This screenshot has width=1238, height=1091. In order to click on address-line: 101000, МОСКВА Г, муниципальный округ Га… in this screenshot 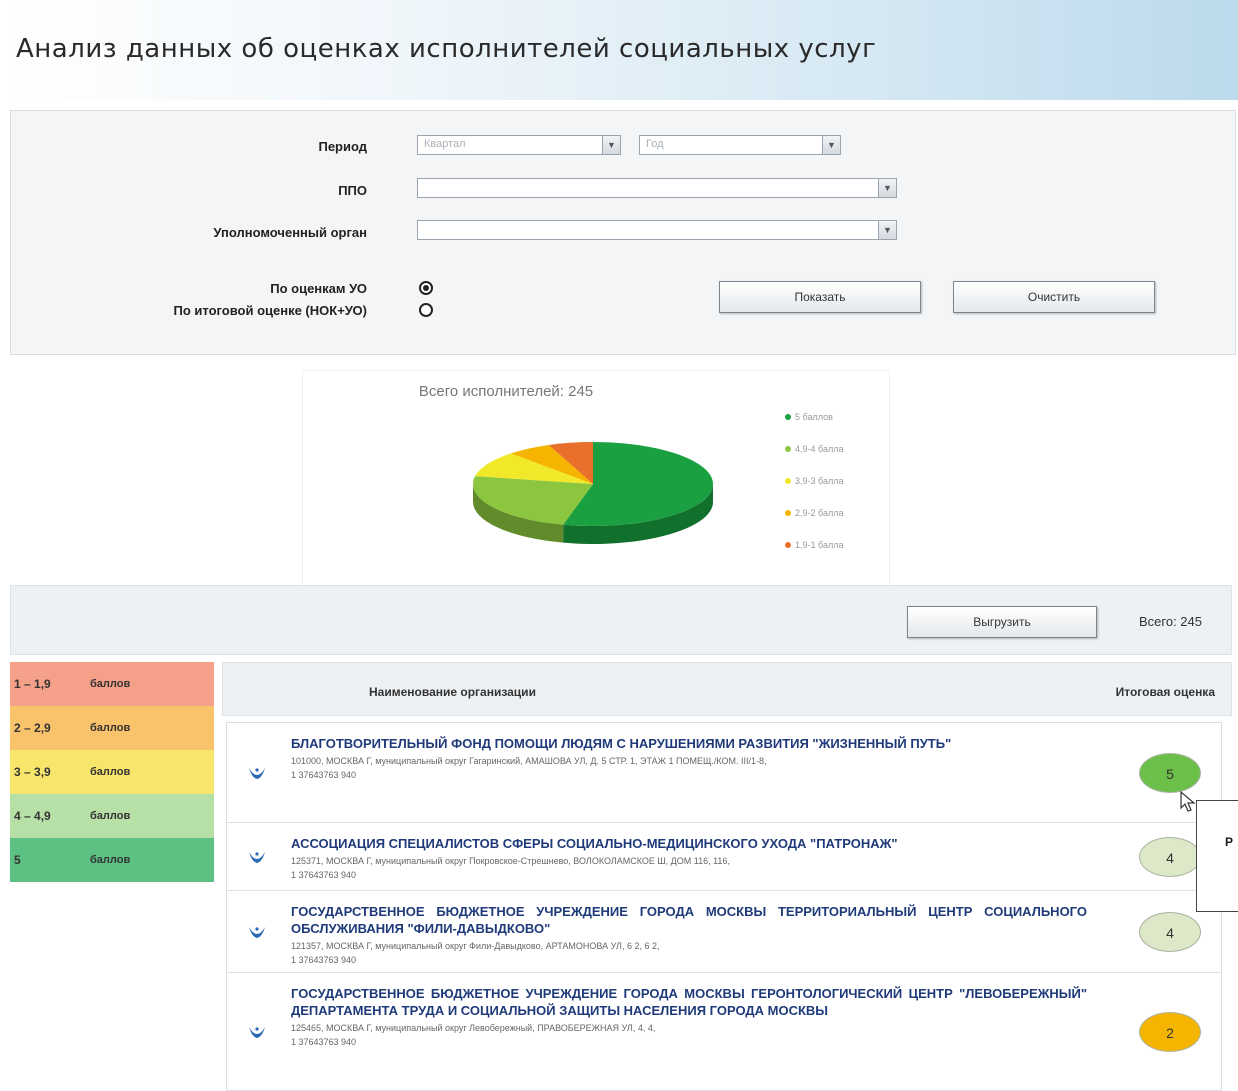, I will do `click(529, 761)`.